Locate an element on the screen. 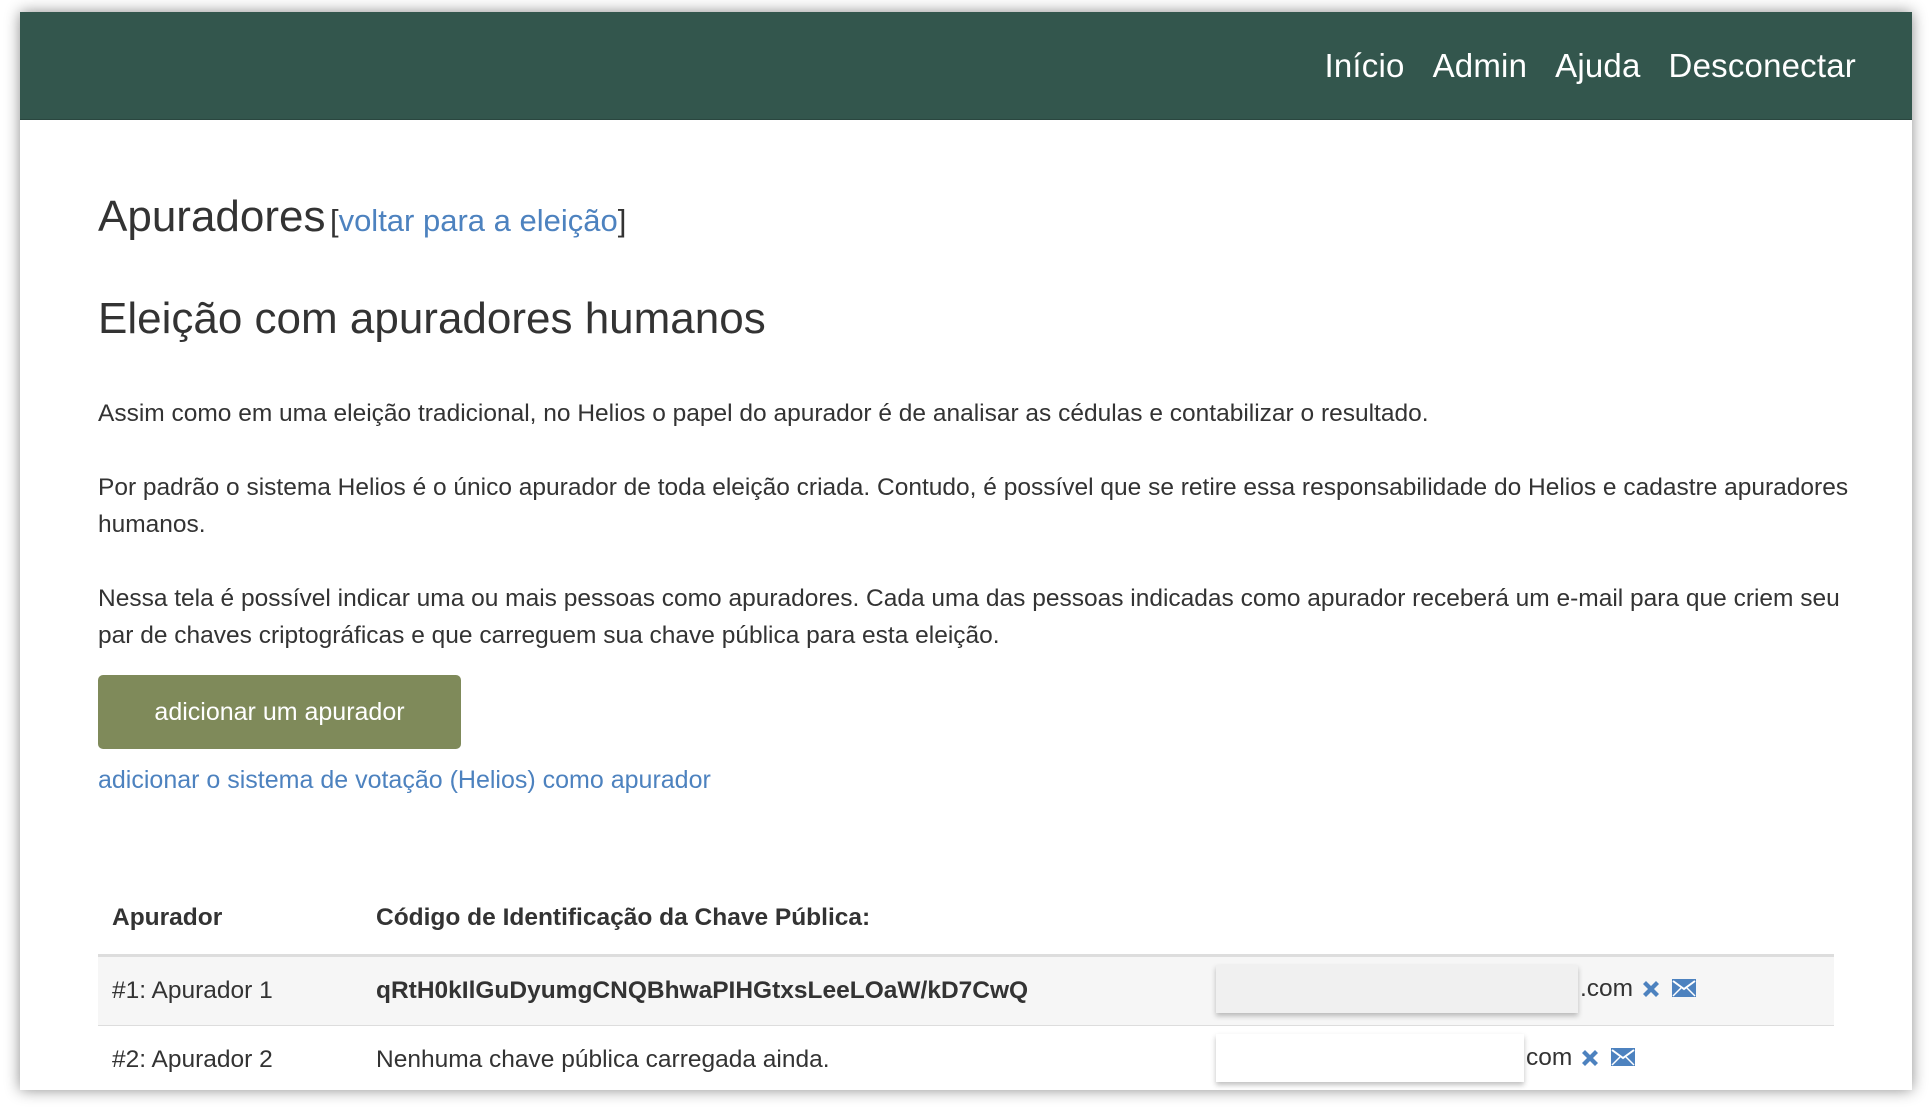  page-title: Apuradores is located at coordinates (212, 216).